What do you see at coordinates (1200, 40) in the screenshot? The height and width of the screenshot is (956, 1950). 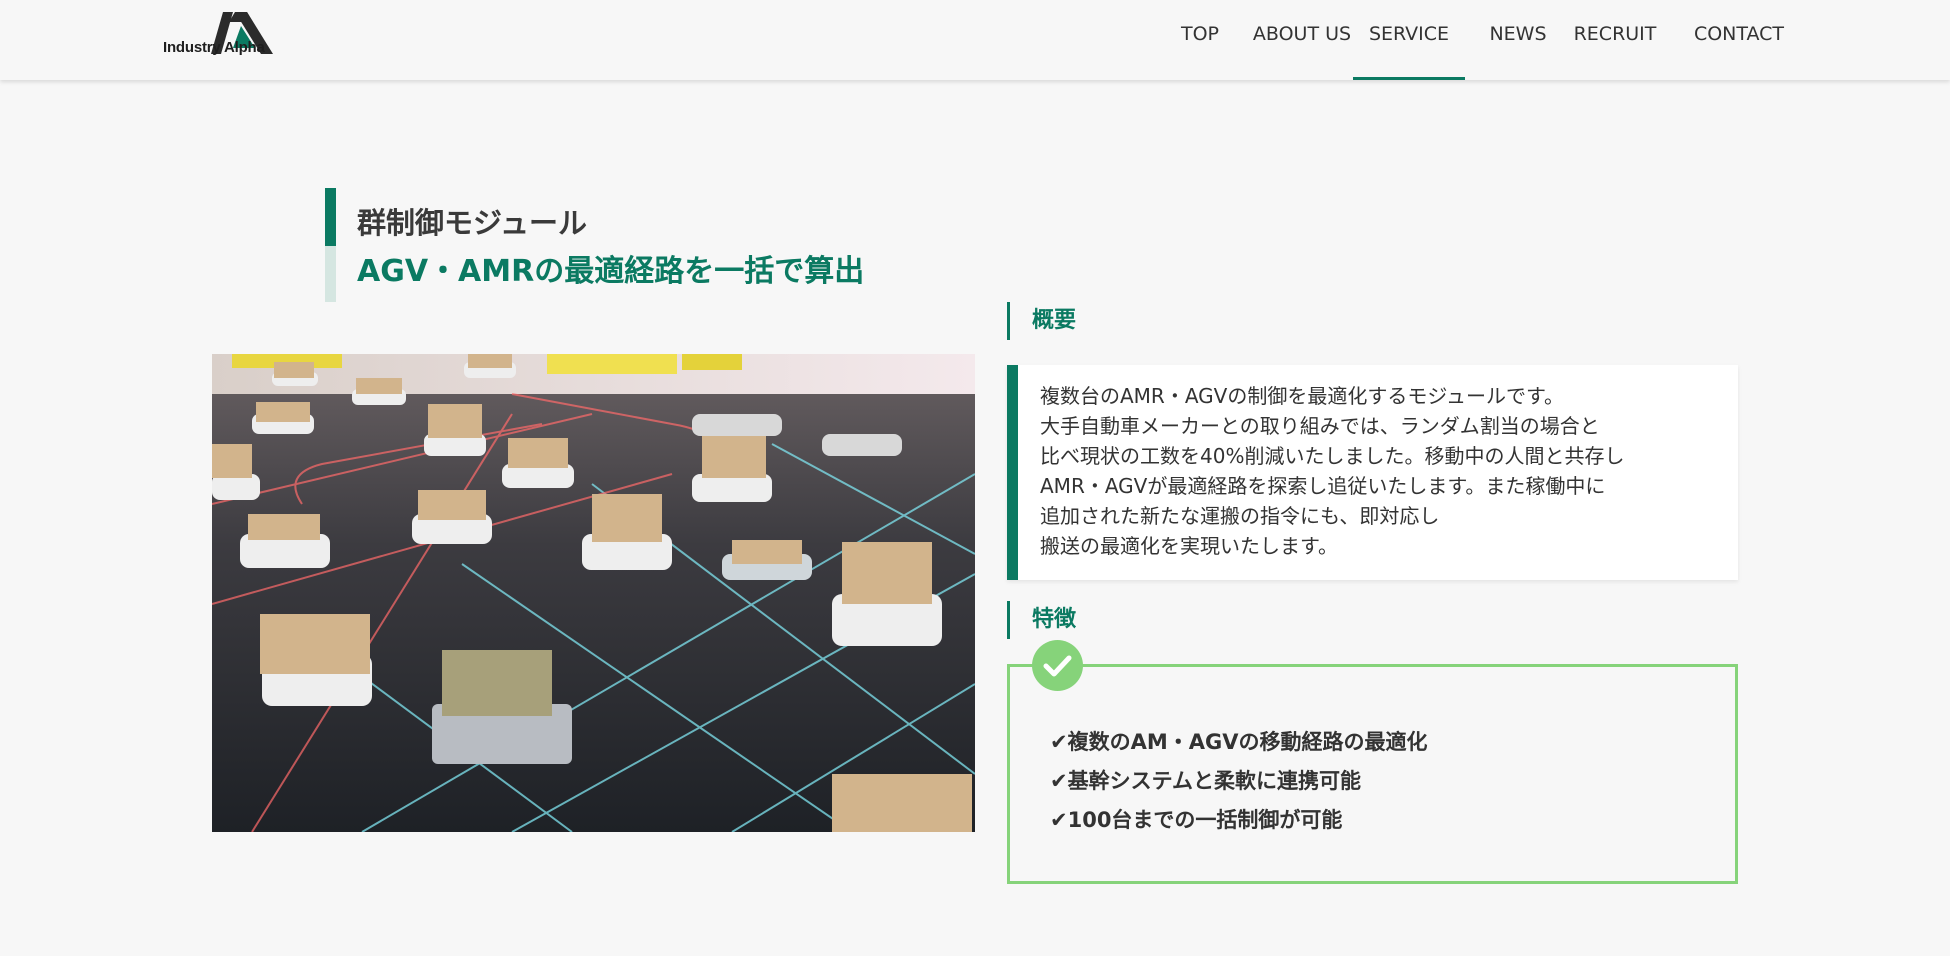 I see `nav-top: TOP` at bounding box center [1200, 40].